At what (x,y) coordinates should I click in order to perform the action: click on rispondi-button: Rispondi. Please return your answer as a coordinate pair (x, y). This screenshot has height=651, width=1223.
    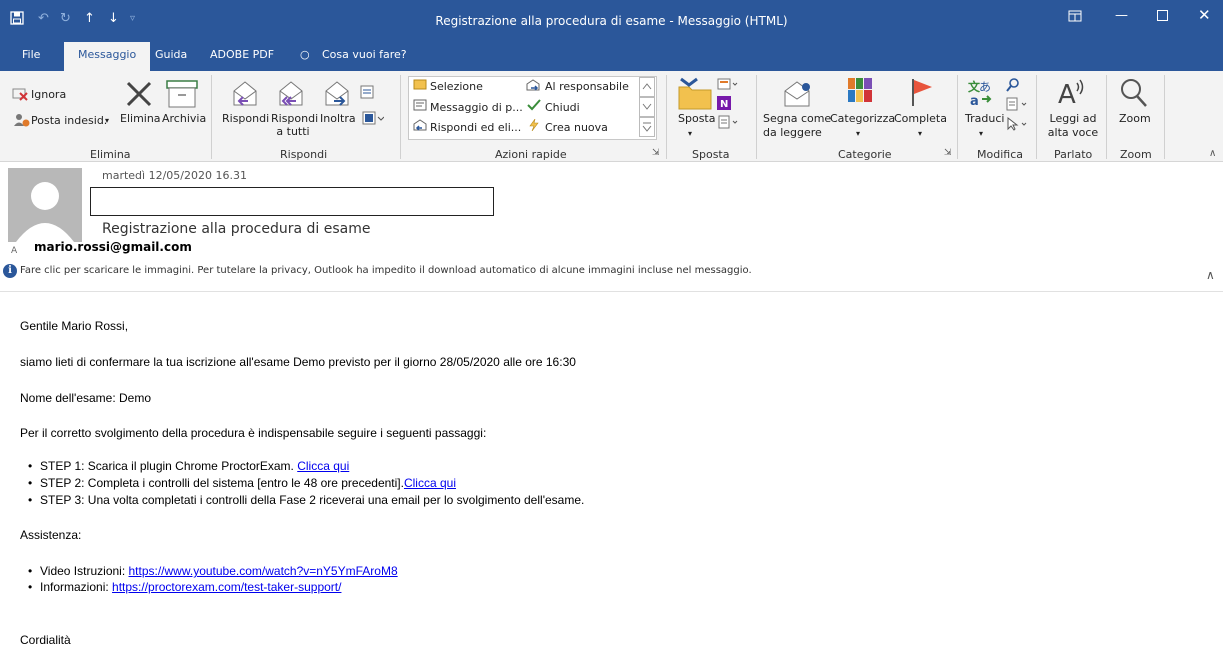
    Looking at the image, I should click on (245, 118).